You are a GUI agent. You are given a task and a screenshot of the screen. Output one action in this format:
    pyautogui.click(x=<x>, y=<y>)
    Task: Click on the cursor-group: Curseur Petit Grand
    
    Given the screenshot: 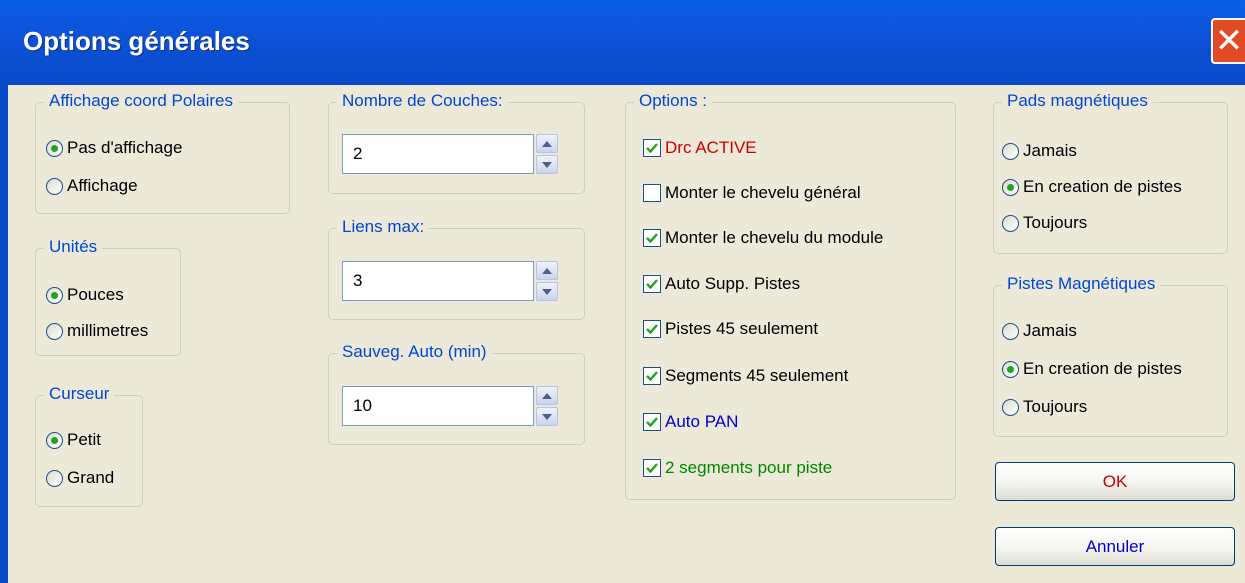 What is the action you would take?
    pyautogui.click(x=89, y=445)
    